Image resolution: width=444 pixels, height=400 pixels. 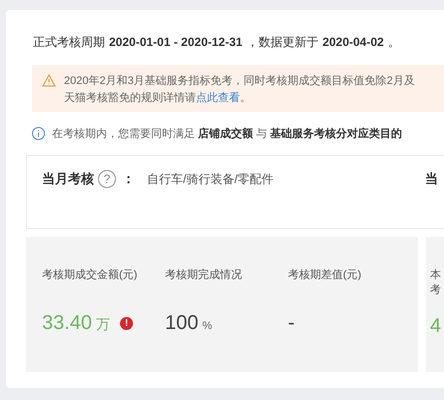 What do you see at coordinates (431, 179) in the screenshot?
I see `monthly-title: 当` at bounding box center [431, 179].